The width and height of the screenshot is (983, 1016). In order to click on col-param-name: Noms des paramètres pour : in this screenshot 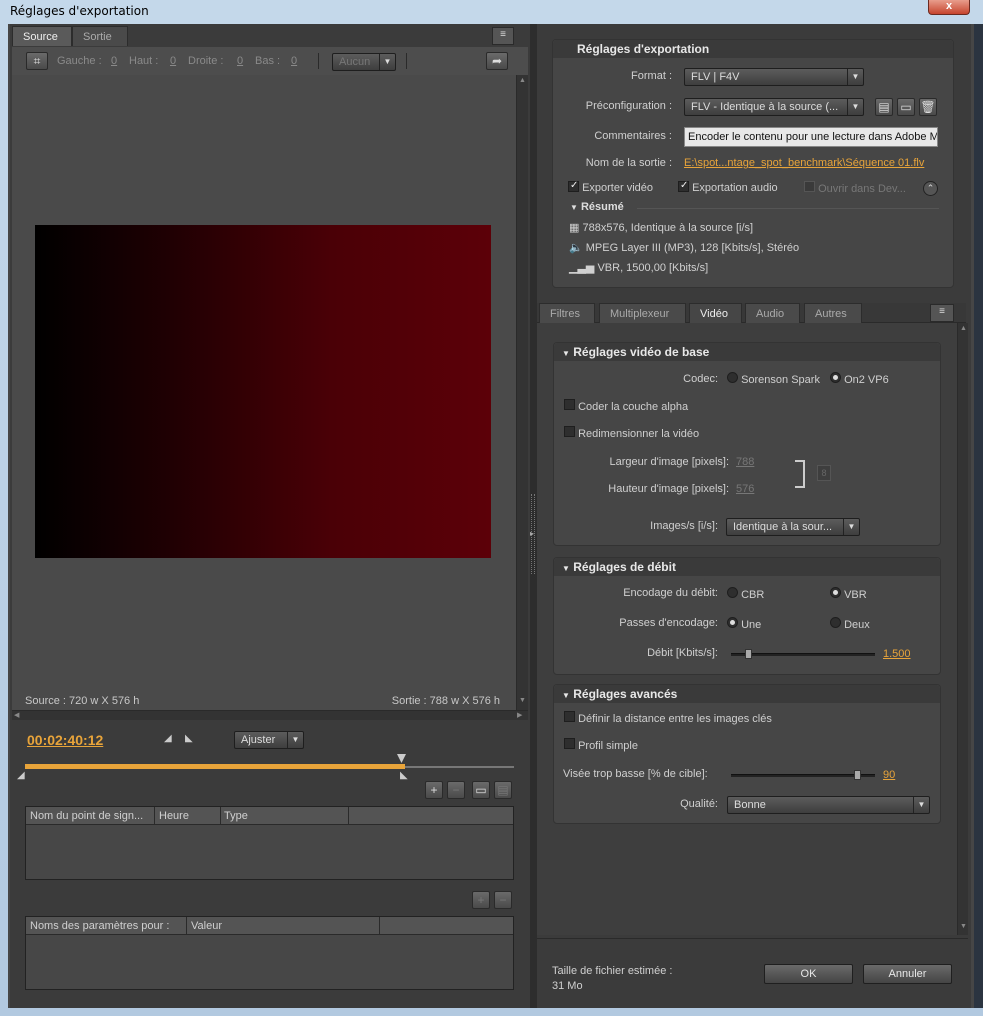, I will do `click(99, 926)`.